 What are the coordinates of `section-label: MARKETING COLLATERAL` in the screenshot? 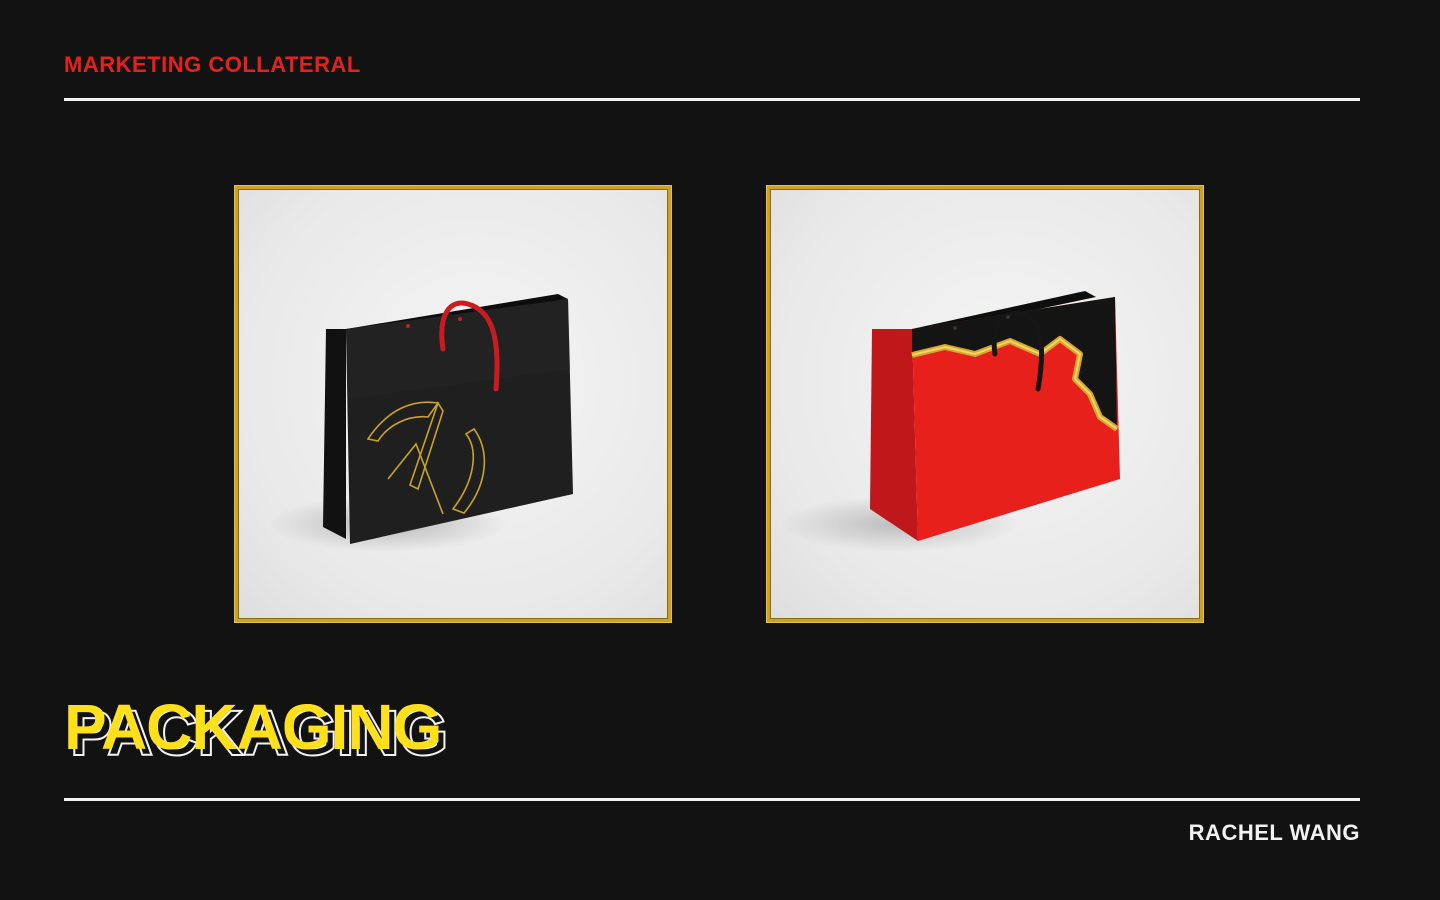 It's located at (212, 64).